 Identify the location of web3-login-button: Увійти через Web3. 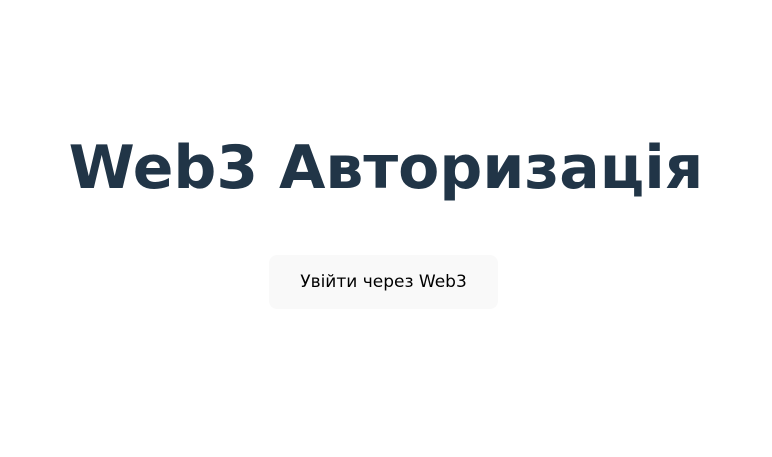
(383, 282).